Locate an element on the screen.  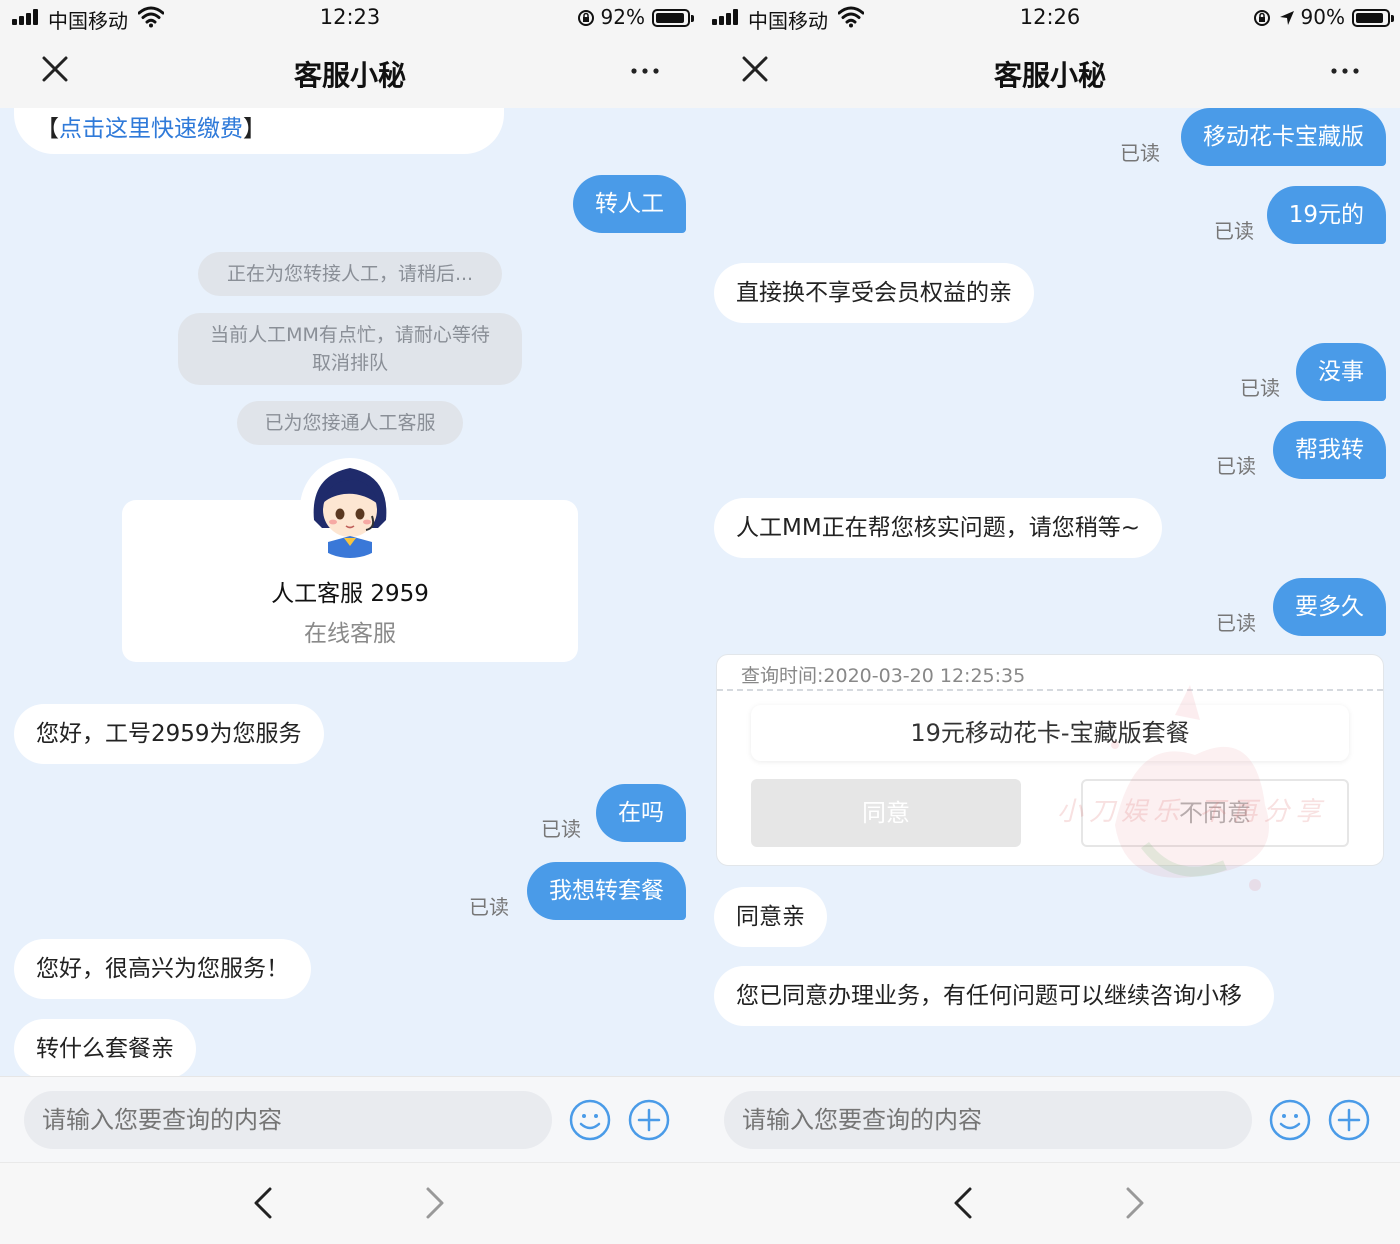
outgoing-message: 在吗 is located at coordinates (641, 813).